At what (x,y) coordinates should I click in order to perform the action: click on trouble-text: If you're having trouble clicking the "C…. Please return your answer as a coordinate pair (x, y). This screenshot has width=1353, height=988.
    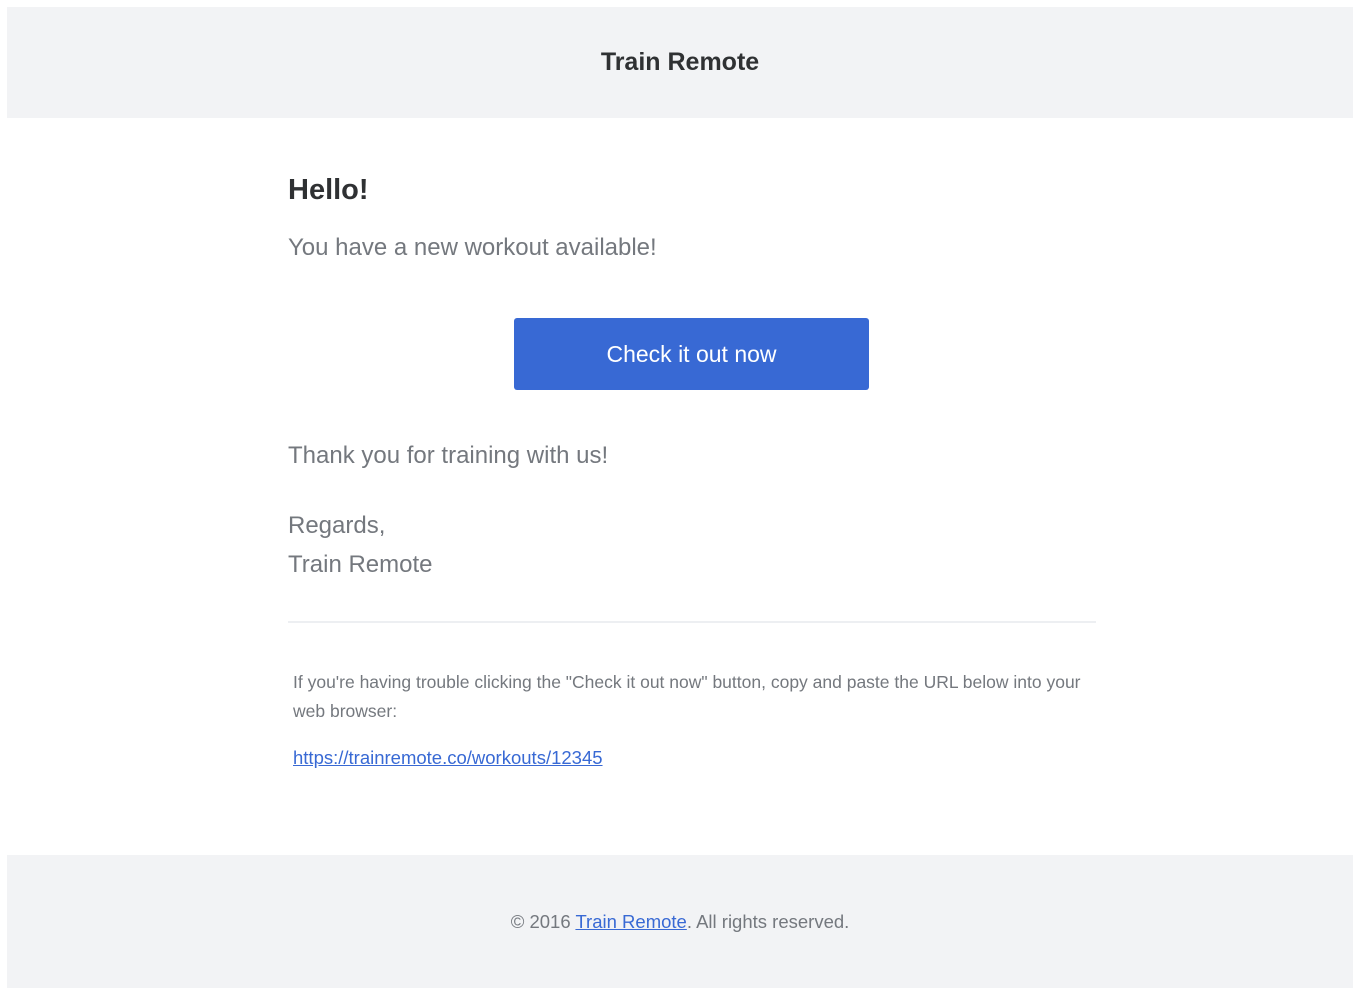
    Looking at the image, I should click on (687, 696).